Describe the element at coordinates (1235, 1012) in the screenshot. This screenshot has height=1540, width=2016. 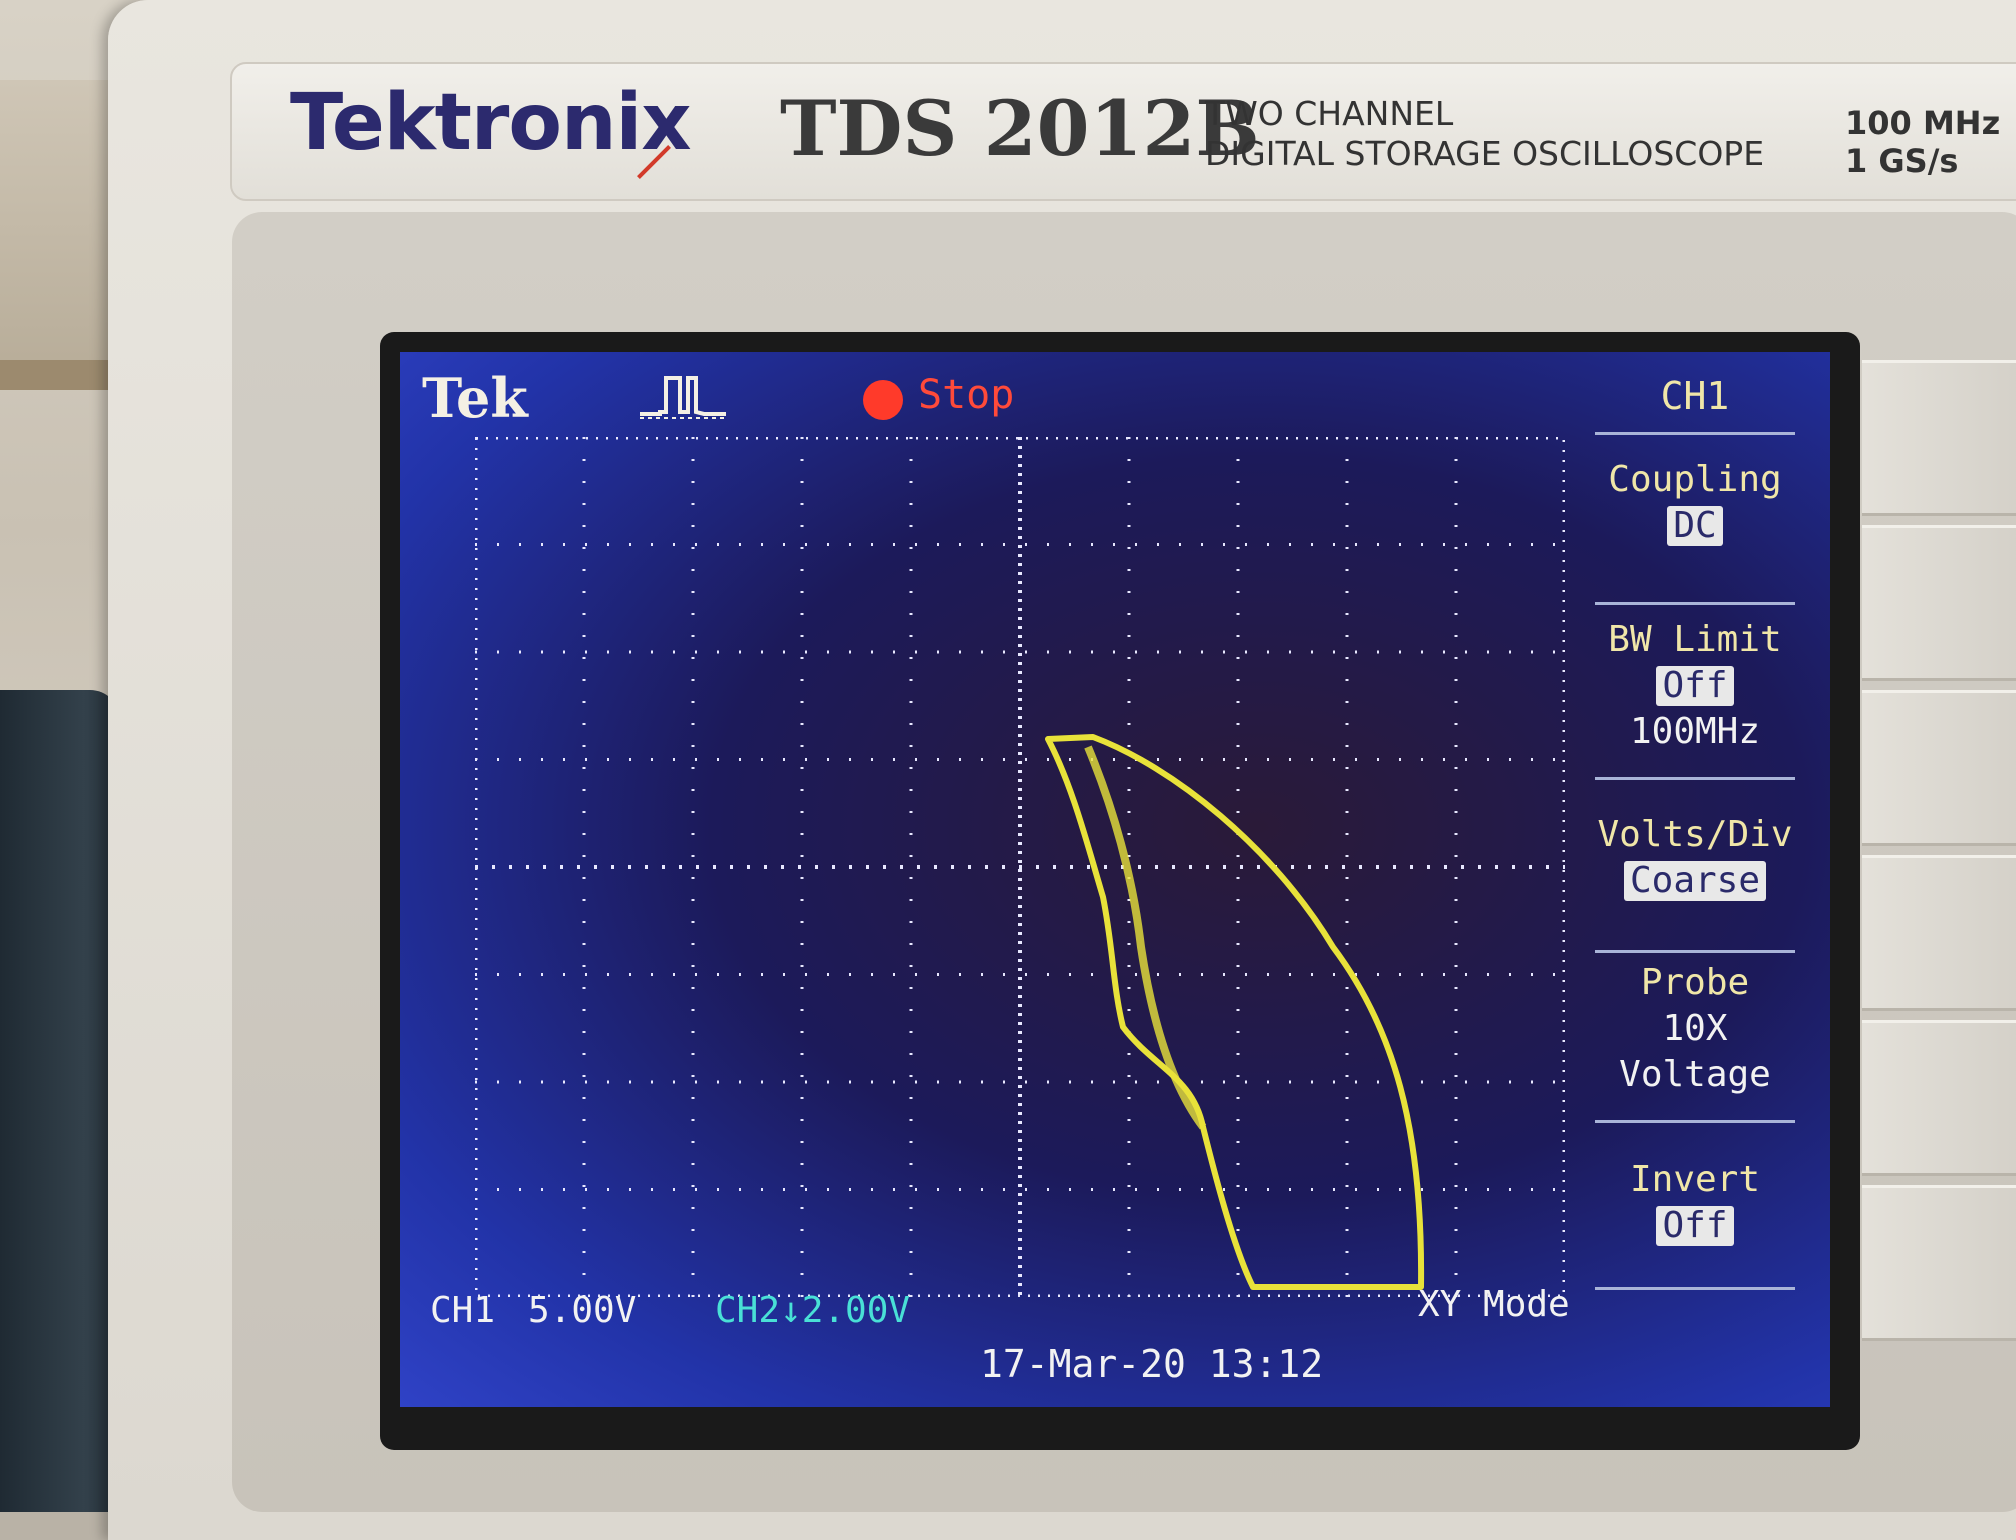
I see `xy-trace` at that location.